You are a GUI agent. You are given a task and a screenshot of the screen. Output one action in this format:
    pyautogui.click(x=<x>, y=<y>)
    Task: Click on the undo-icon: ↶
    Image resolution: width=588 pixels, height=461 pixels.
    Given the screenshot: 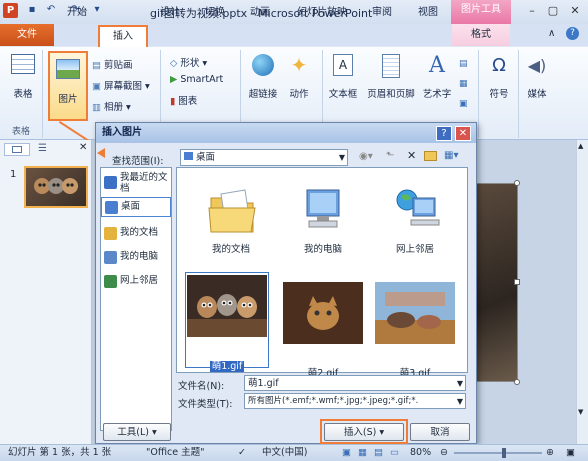 What is the action you would take?
    pyautogui.click(x=51, y=10)
    